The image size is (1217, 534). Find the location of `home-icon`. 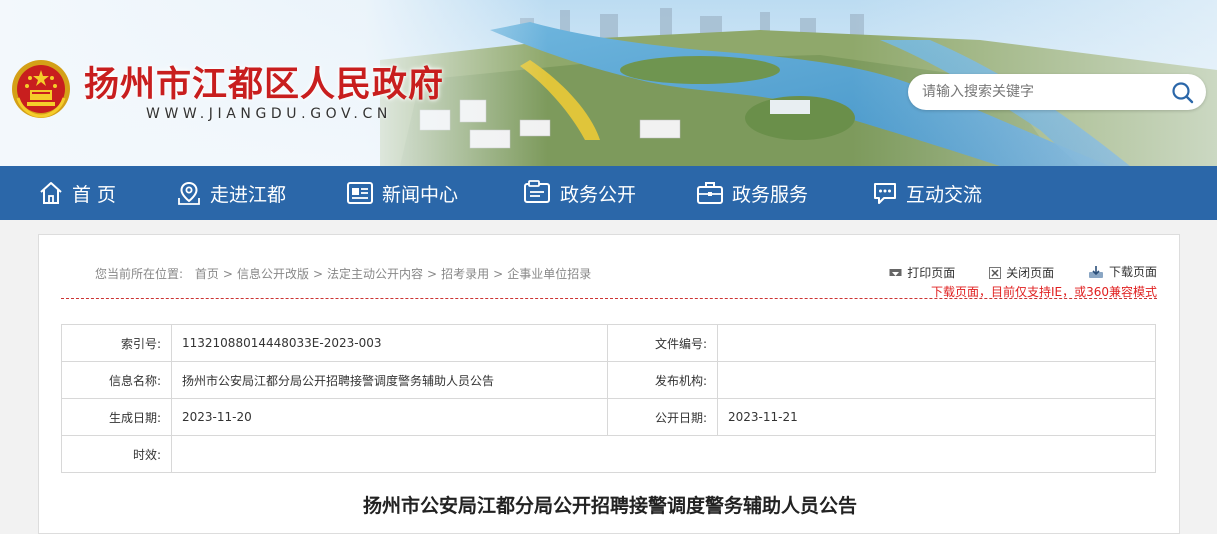

home-icon is located at coordinates (51, 193).